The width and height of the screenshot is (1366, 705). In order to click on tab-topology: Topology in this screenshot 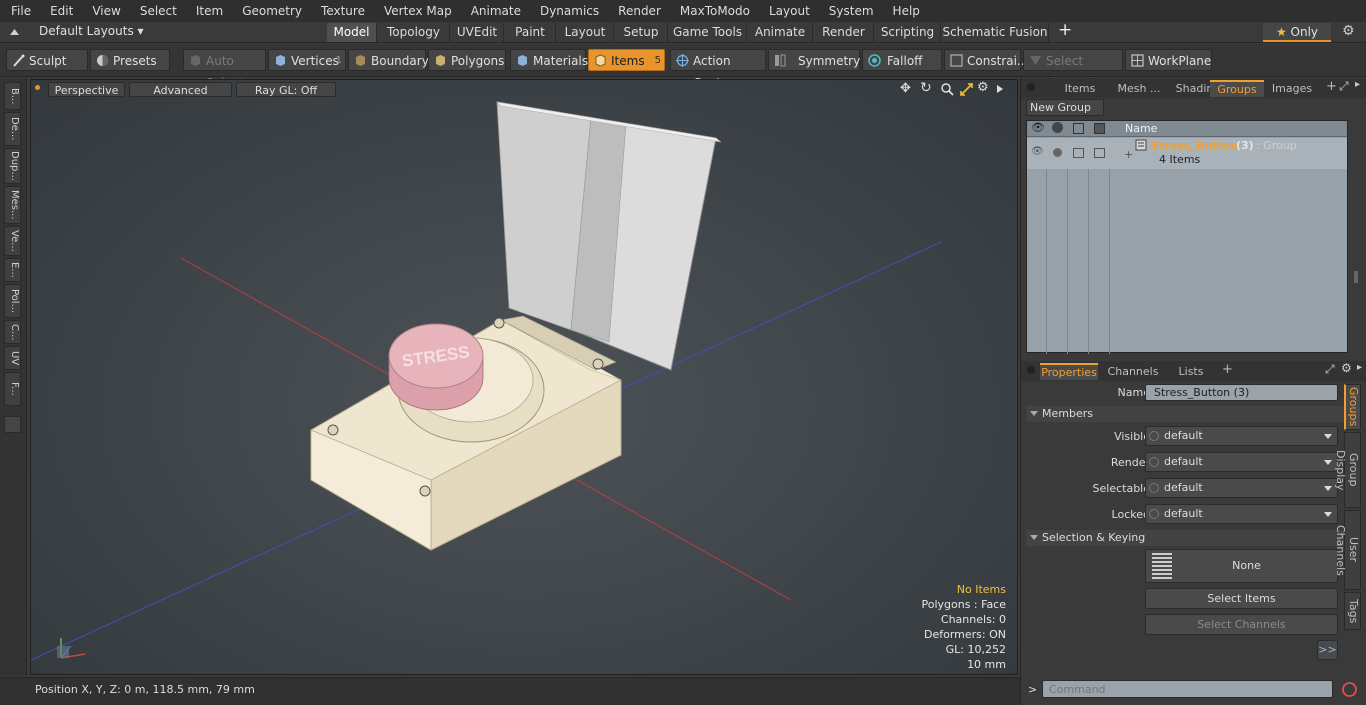, I will do `click(414, 32)`.